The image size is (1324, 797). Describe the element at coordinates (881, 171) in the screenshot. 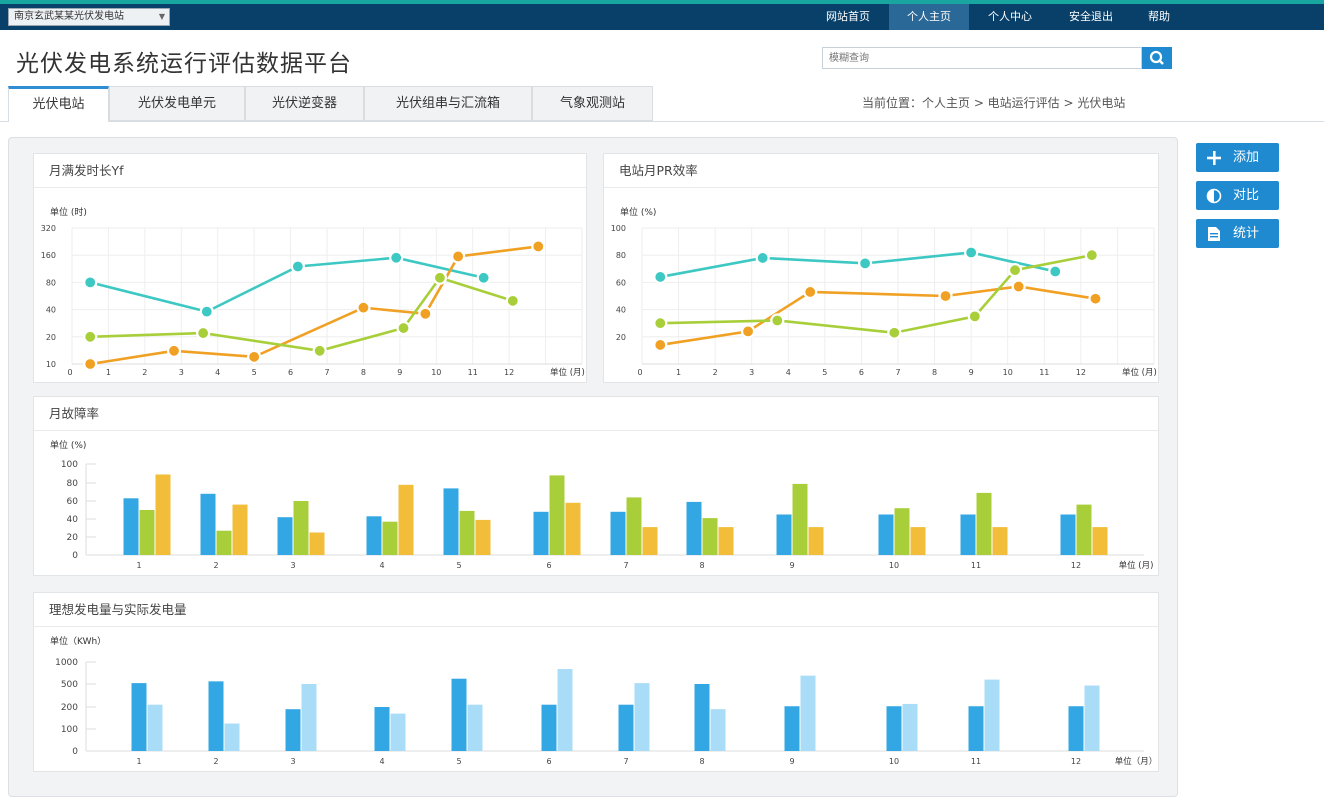

I see `pr-chart-title: 电站月PR效率` at that location.